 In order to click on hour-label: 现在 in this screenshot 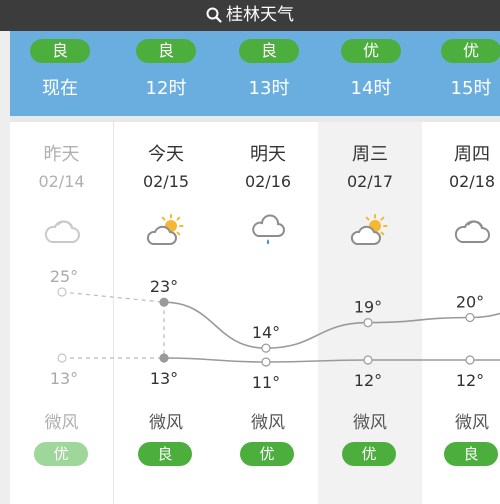, I will do `click(60, 88)`.